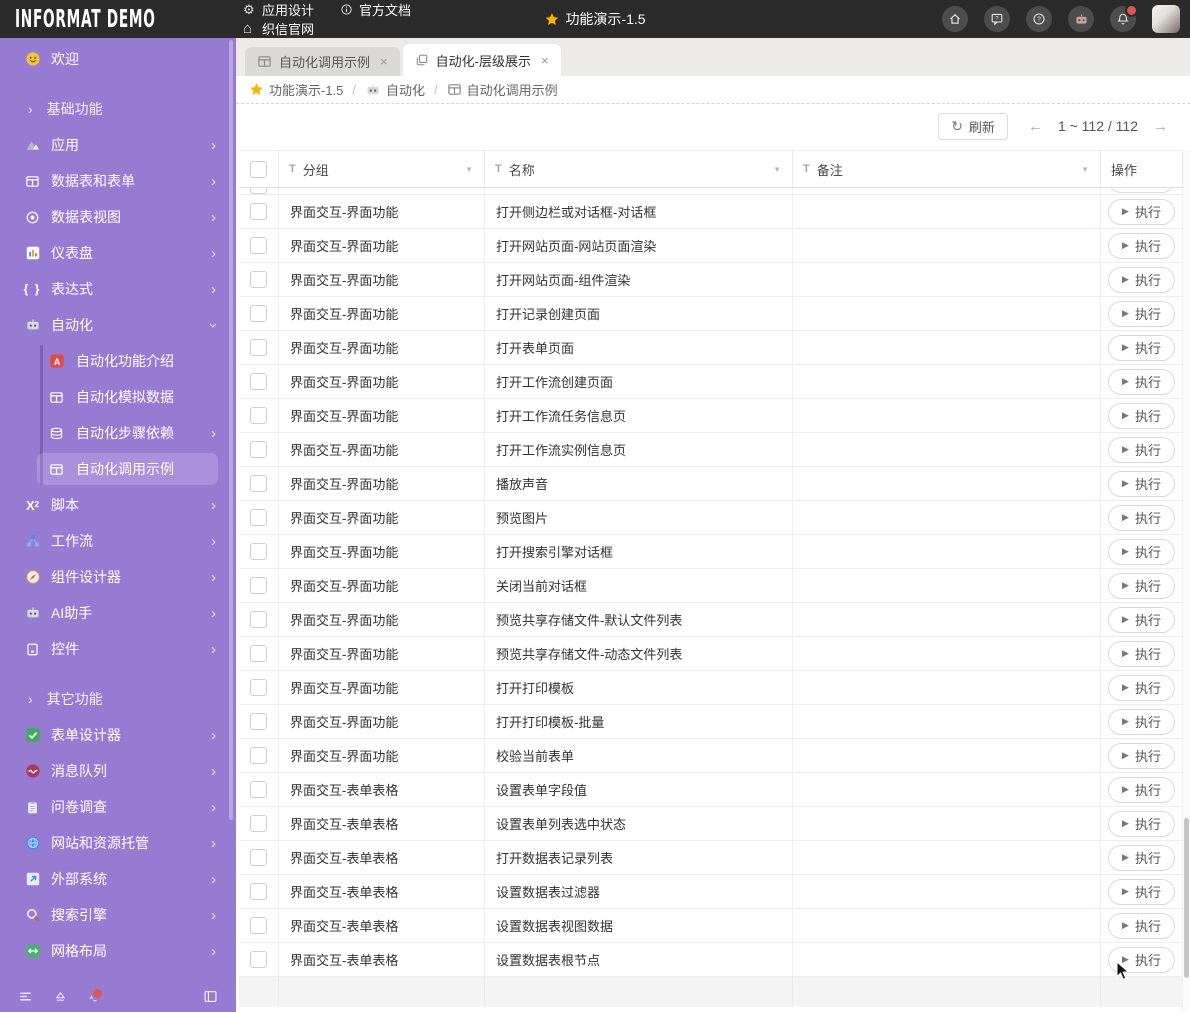  I want to click on sidebar-subitem: 自动化调用示例, so click(118, 469).